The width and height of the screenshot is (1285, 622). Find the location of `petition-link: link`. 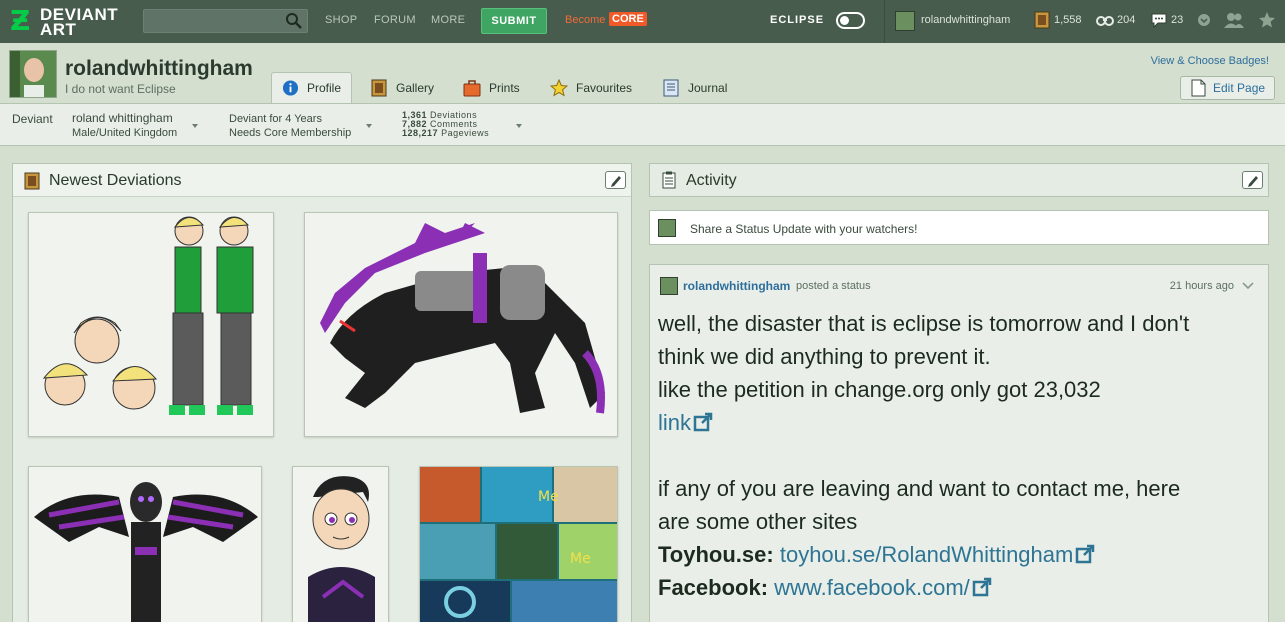

petition-link: link is located at coordinates (674, 422).